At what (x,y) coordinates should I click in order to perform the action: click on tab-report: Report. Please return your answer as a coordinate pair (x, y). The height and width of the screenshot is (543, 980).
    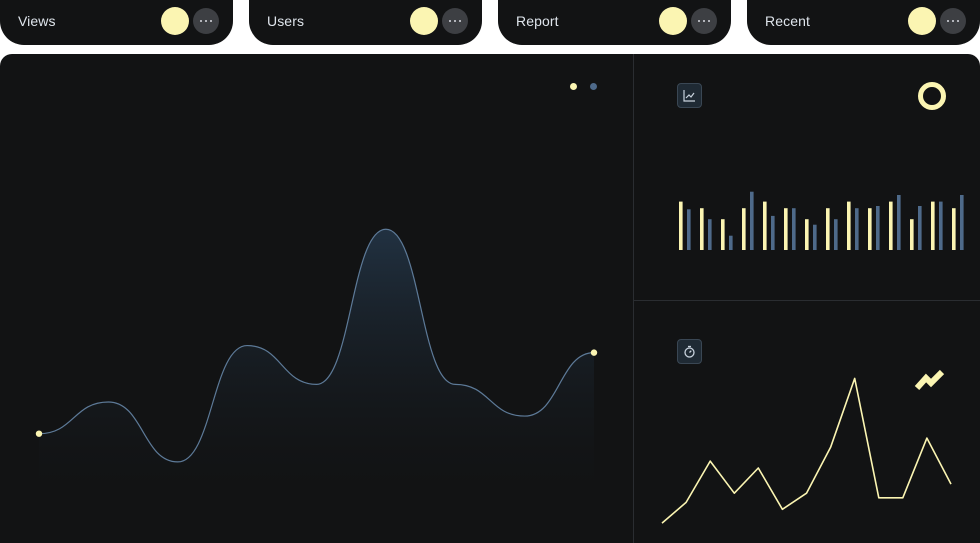
    Looking at the image, I should click on (614, 22).